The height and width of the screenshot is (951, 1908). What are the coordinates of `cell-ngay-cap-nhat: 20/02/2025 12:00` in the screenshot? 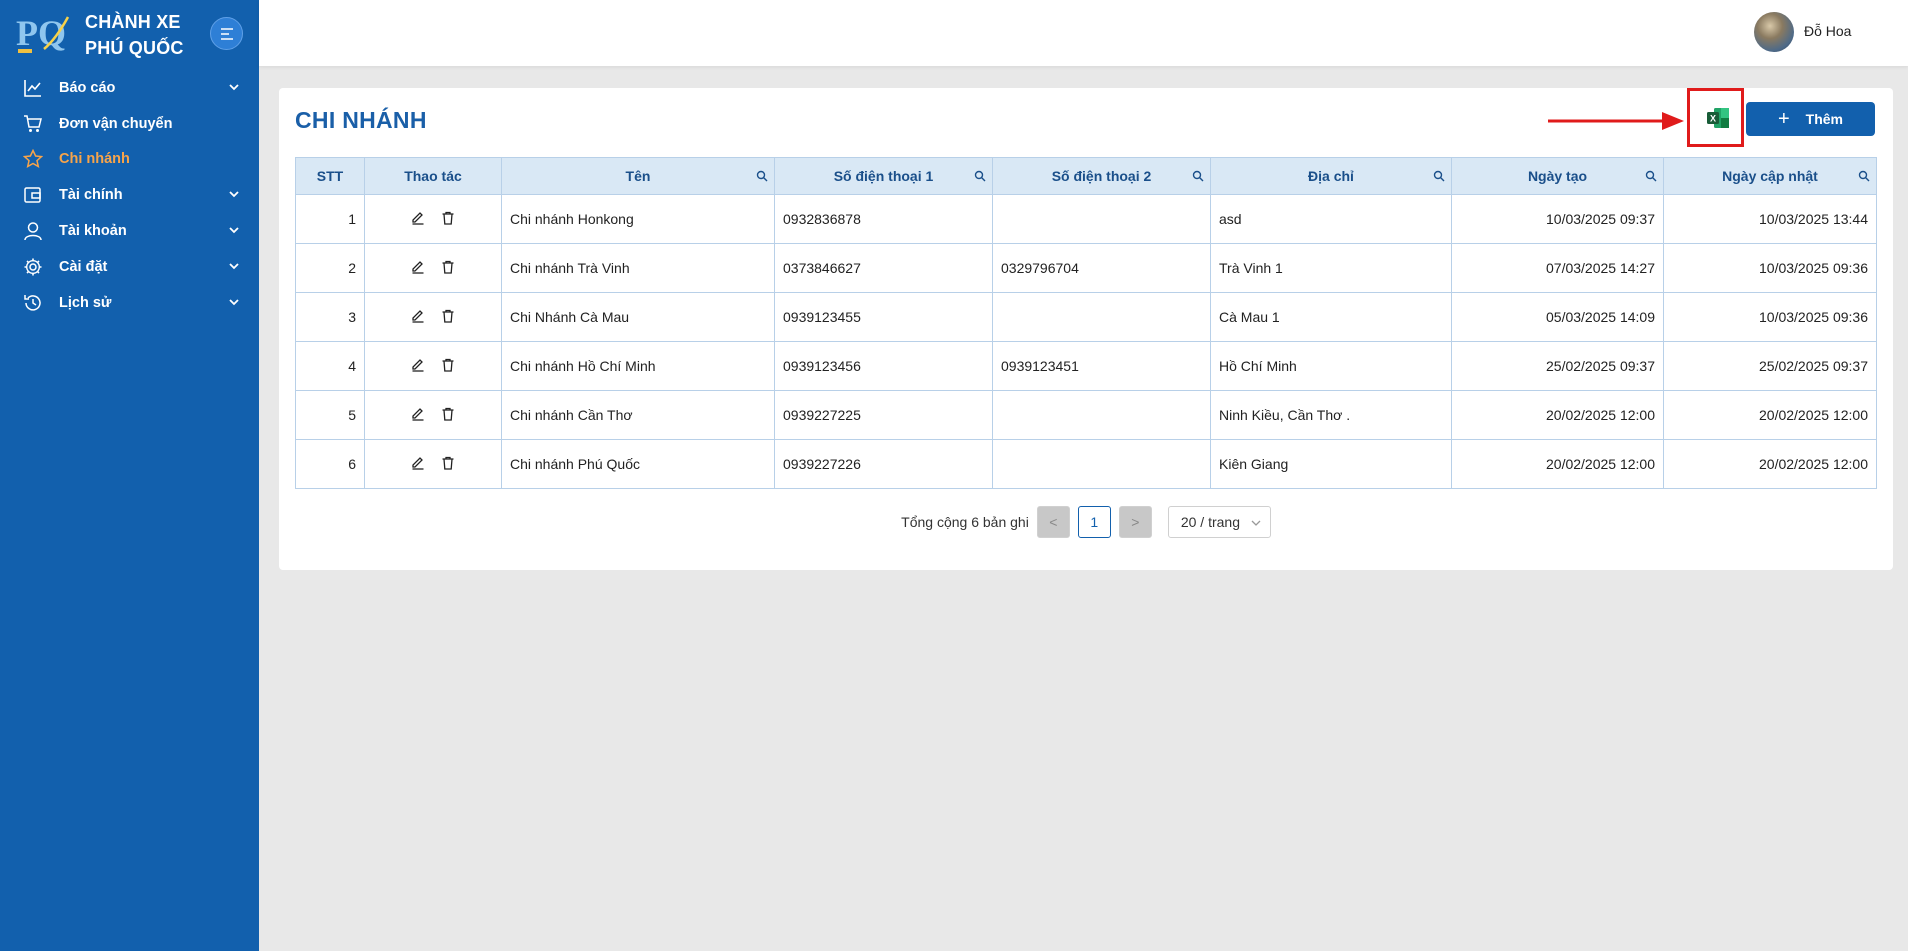 It's located at (1770, 464).